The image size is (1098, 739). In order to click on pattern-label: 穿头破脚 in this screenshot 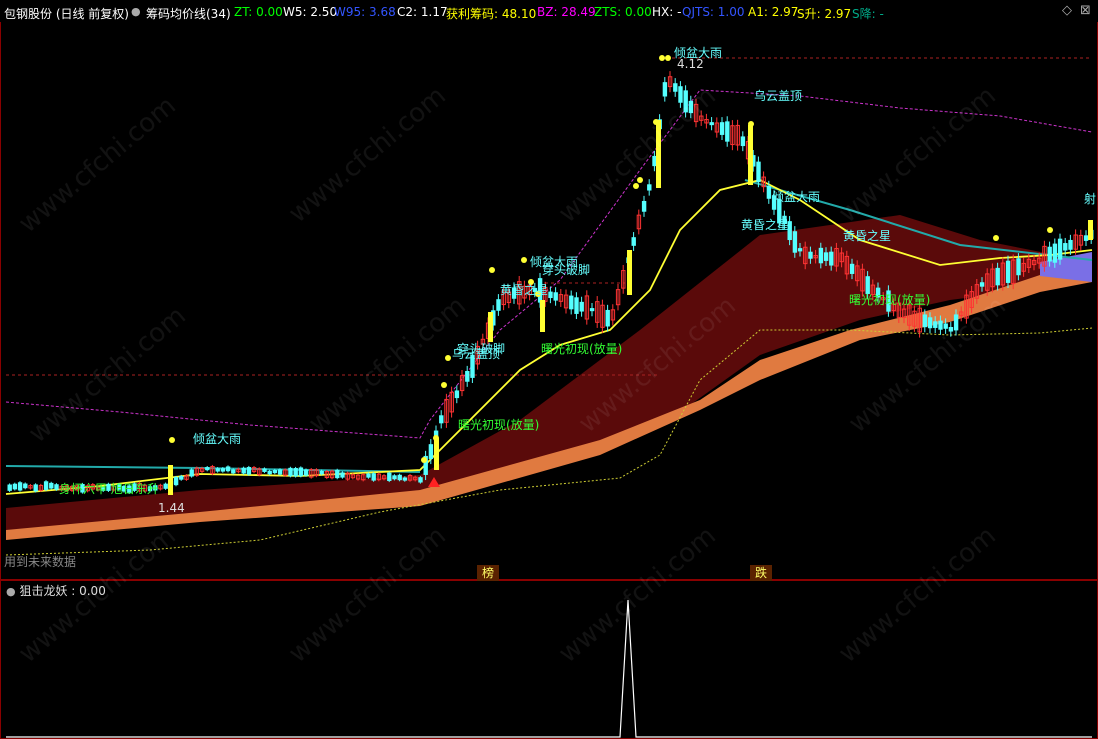, I will do `click(566, 270)`.